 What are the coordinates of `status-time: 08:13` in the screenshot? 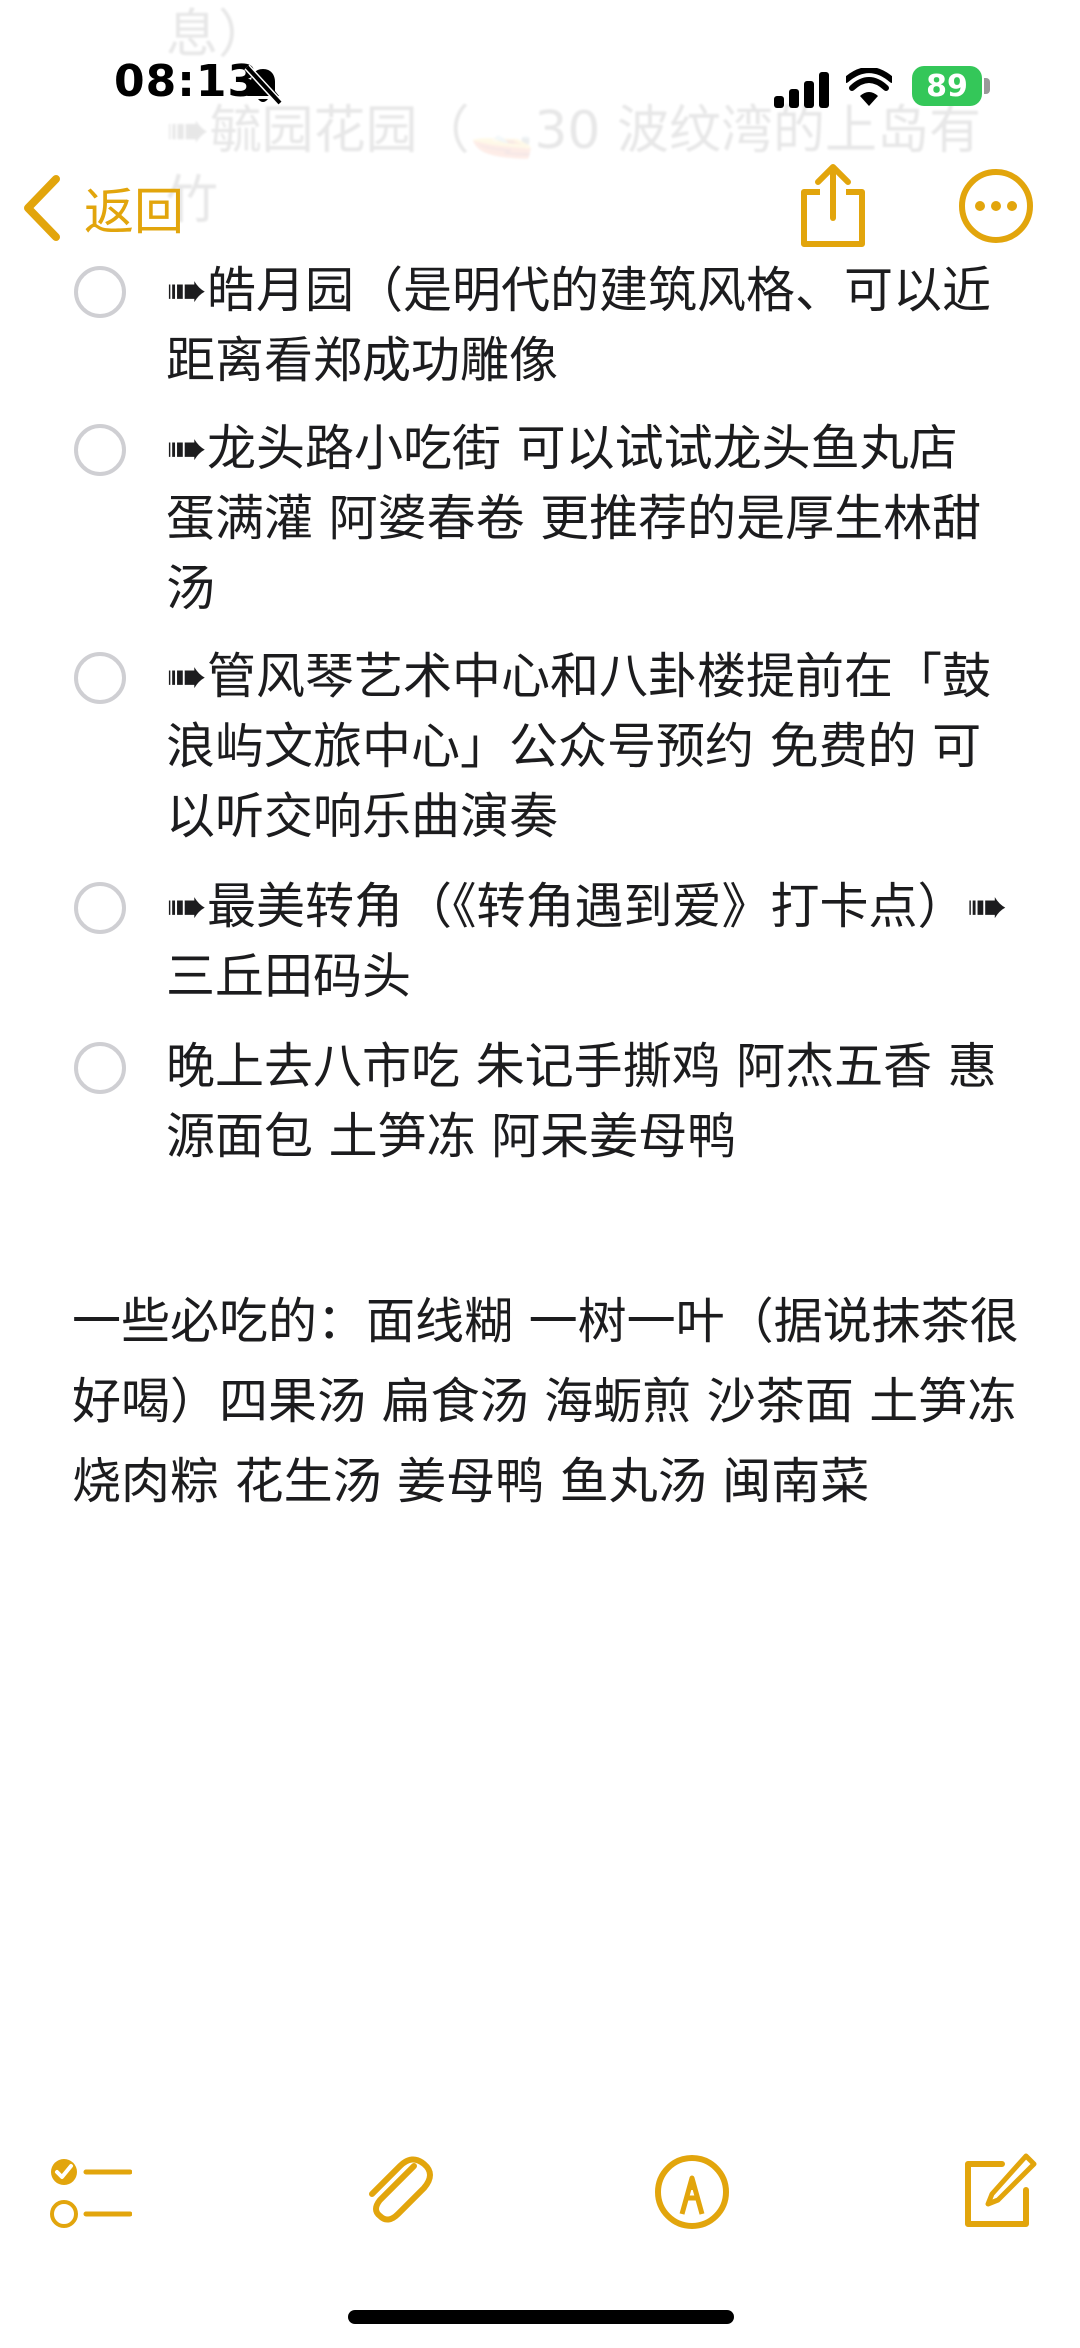 It's located at (187, 81).